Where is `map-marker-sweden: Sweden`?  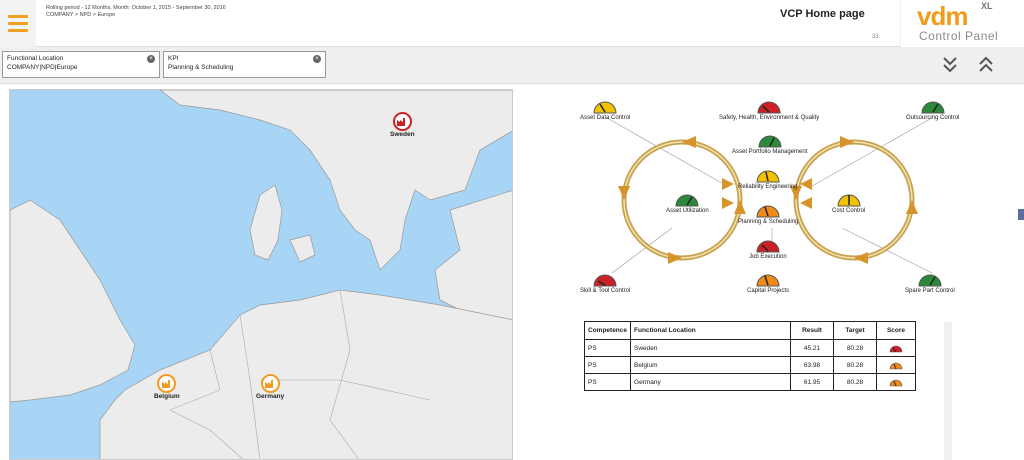
map-marker-sweden: Sweden is located at coordinates (402, 125).